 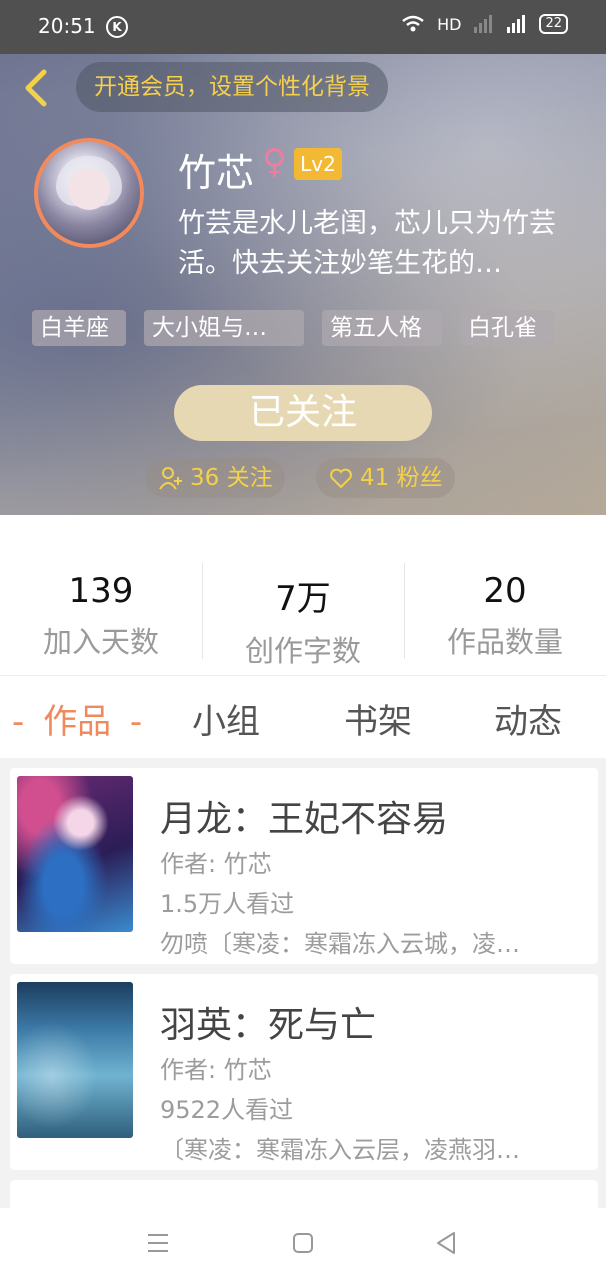 I want to click on tag-item: 白孔雀, so click(x=507, y=328).